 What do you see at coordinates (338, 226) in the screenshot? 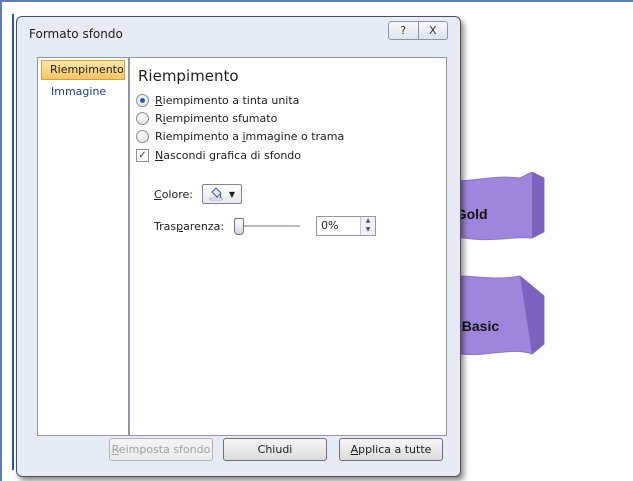
I see `transparency-value: 0%` at bounding box center [338, 226].